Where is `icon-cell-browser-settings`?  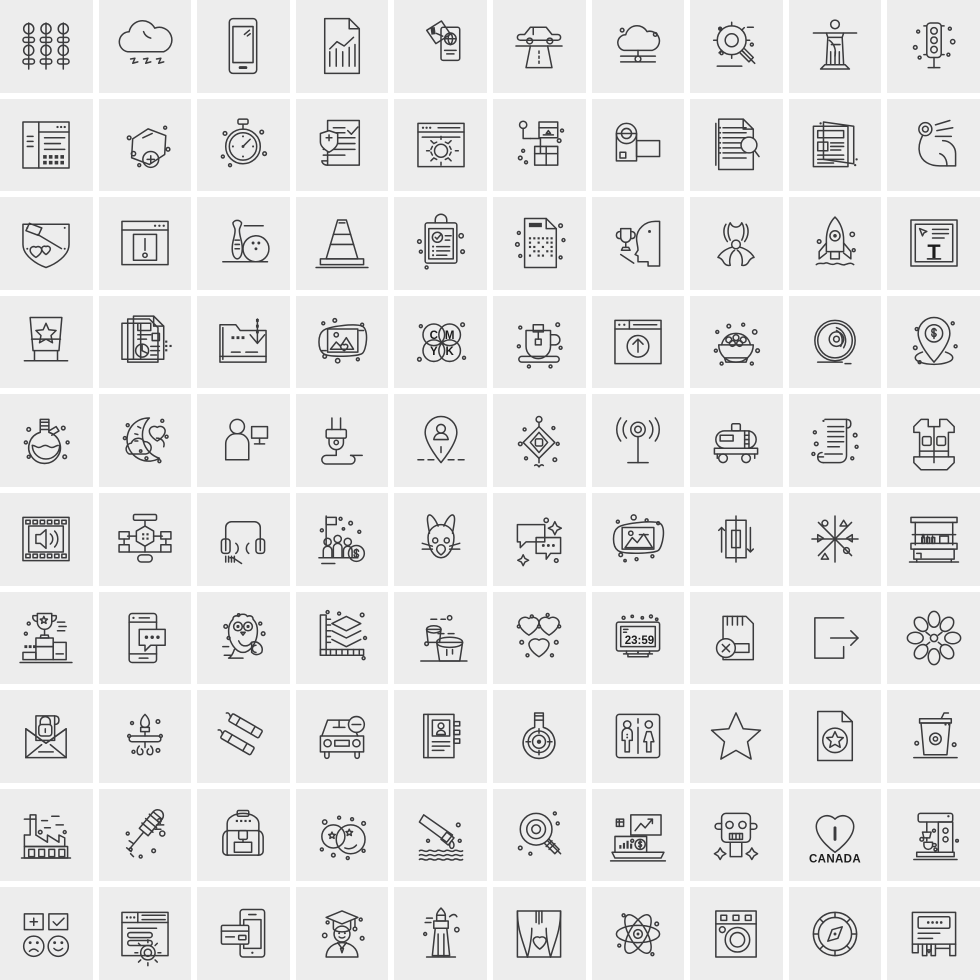
icon-cell-browser-settings is located at coordinates (440, 145).